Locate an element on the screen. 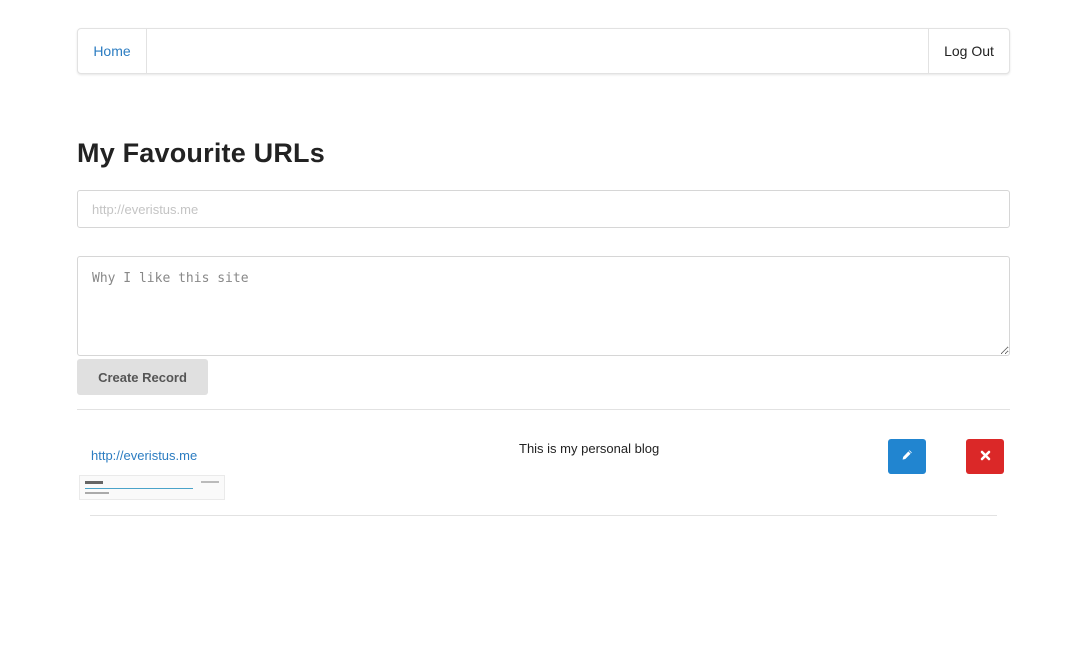  edit-record-button is located at coordinates (907, 456).